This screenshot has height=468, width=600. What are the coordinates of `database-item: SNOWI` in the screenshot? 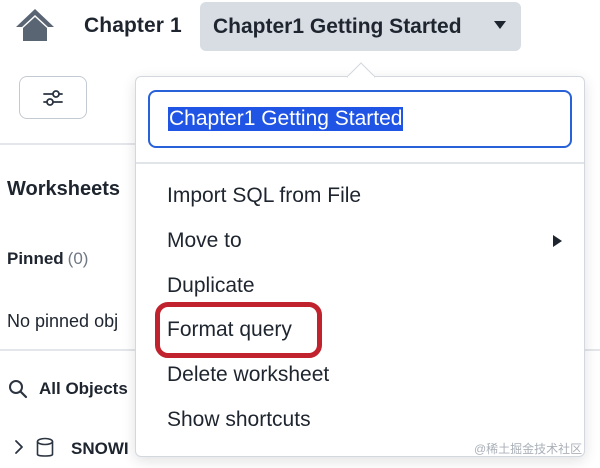 It's located at (106, 449).